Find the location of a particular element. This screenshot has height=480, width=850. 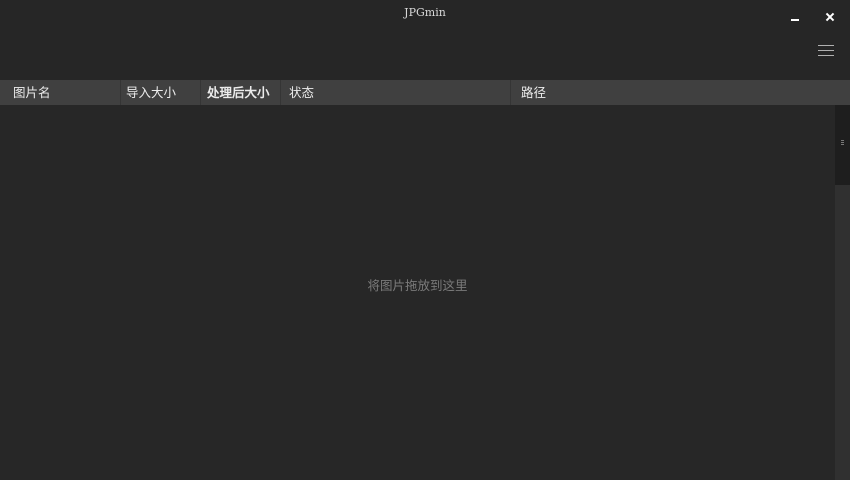

table-header: 图片名 导入大小 处理后大小 状态 路径 is located at coordinates (425, 92).